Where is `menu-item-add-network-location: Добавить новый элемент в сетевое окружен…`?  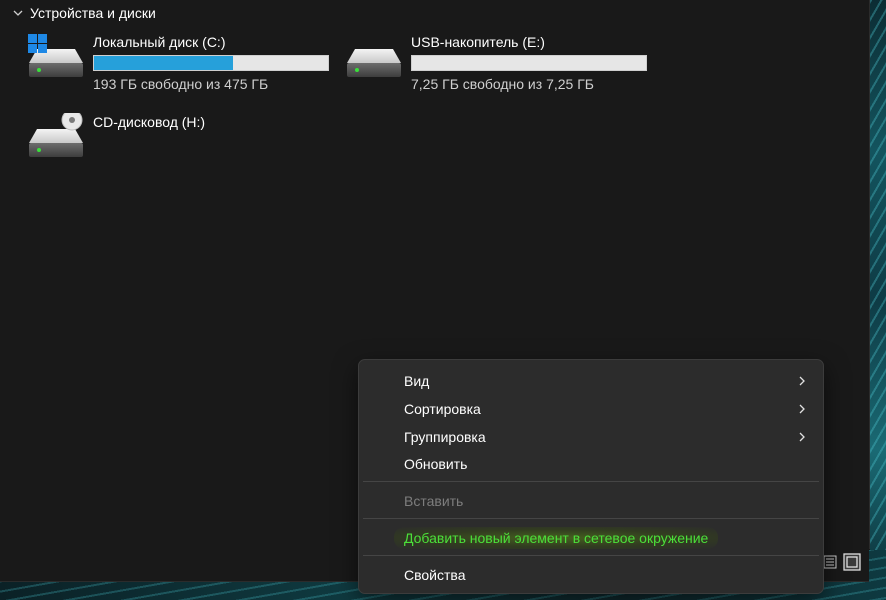 menu-item-add-network-location: Добавить новый элемент в сетевое окружен… is located at coordinates (591, 538).